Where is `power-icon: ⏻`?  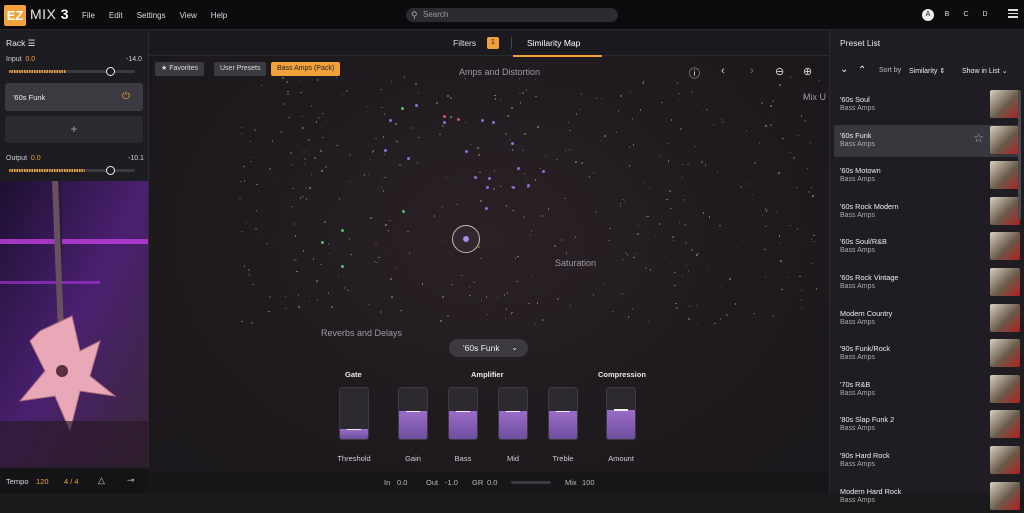
power-icon: ⏻ is located at coordinates (126, 96).